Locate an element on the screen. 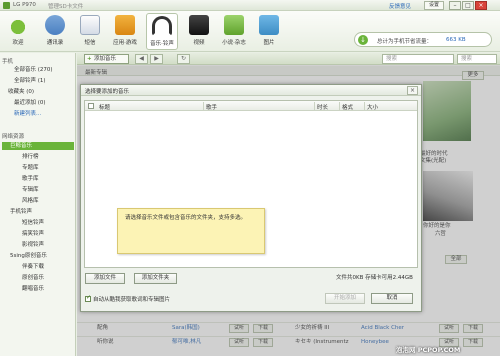  apps-bag-icon is located at coordinates (125, 25).